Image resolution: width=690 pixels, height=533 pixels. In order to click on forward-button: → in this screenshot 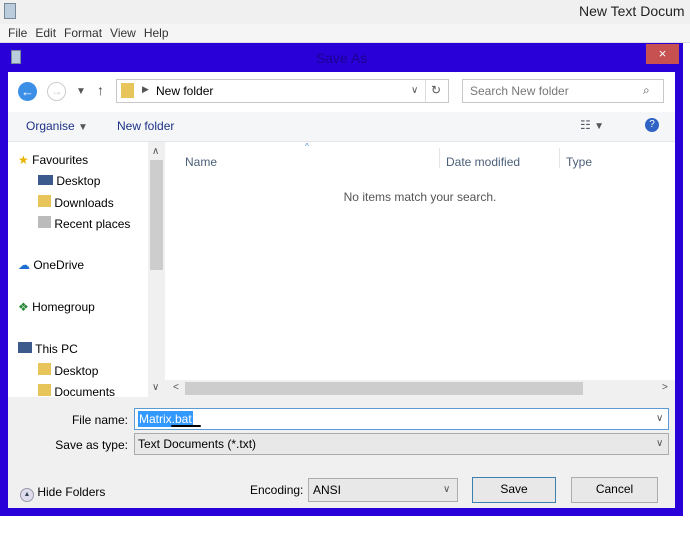, I will do `click(56, 91)`.